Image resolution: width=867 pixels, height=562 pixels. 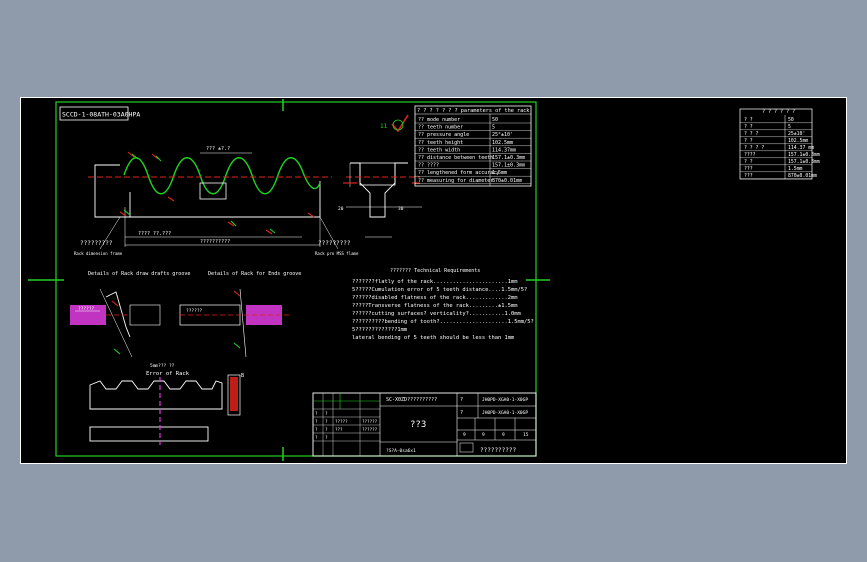 What do you see at coordinates (98, 253) in the screenshot?
I see `svg-text: Rack dimension frame` at bounding box center [98, 253].